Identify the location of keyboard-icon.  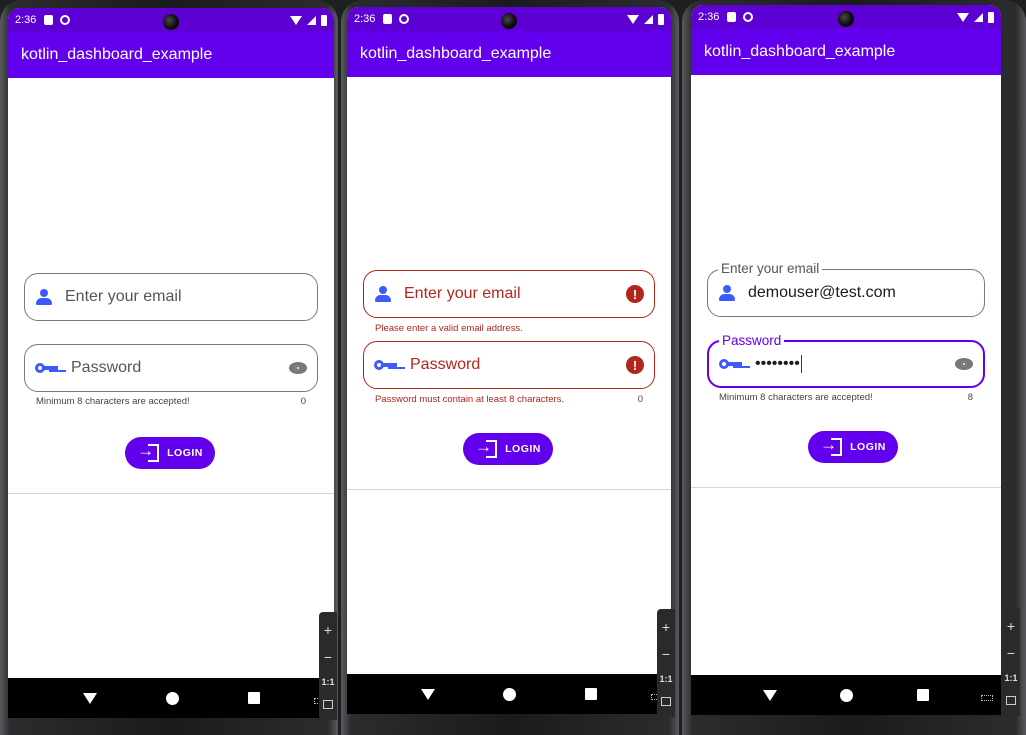
(987, 698).